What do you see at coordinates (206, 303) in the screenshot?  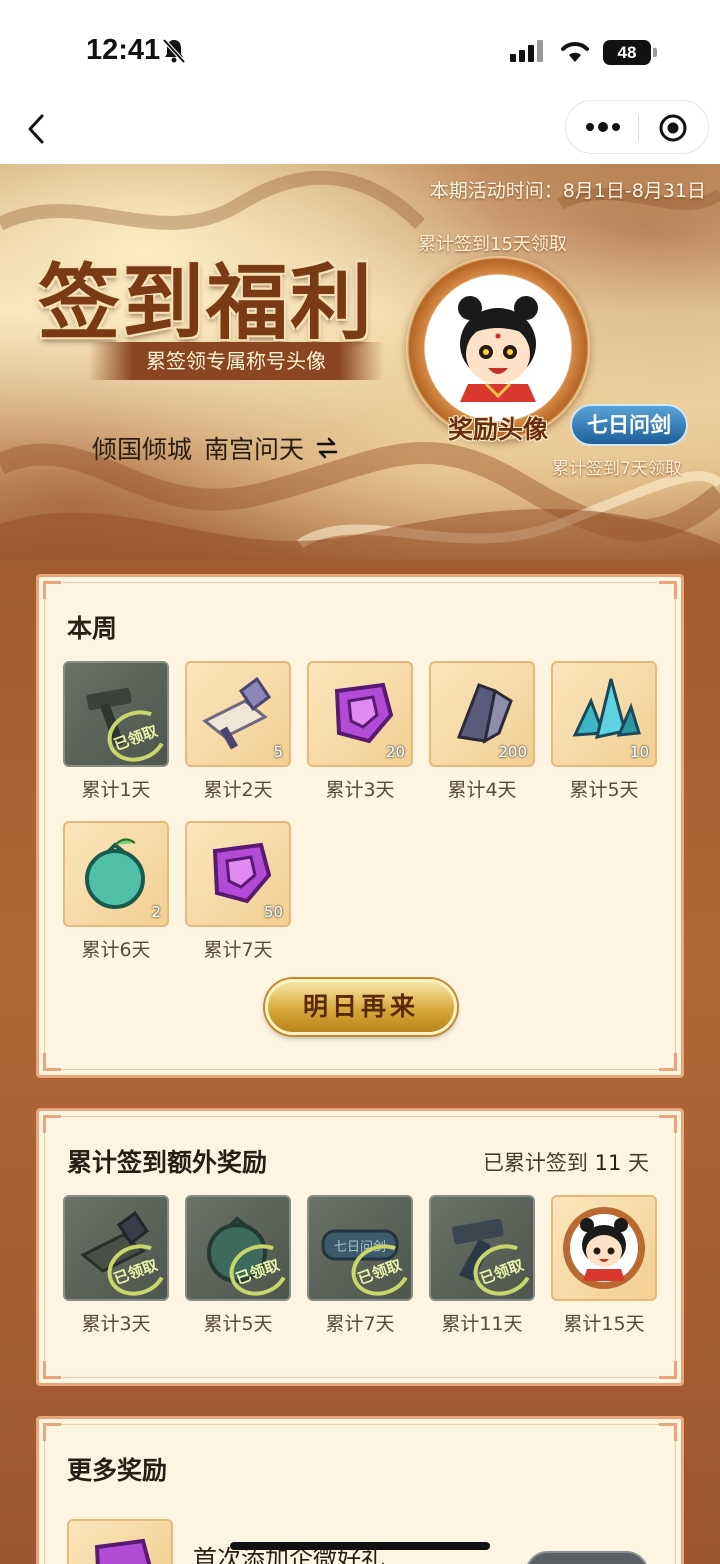 I see `page-title: 签到福利` at bounding box center [206, 303].